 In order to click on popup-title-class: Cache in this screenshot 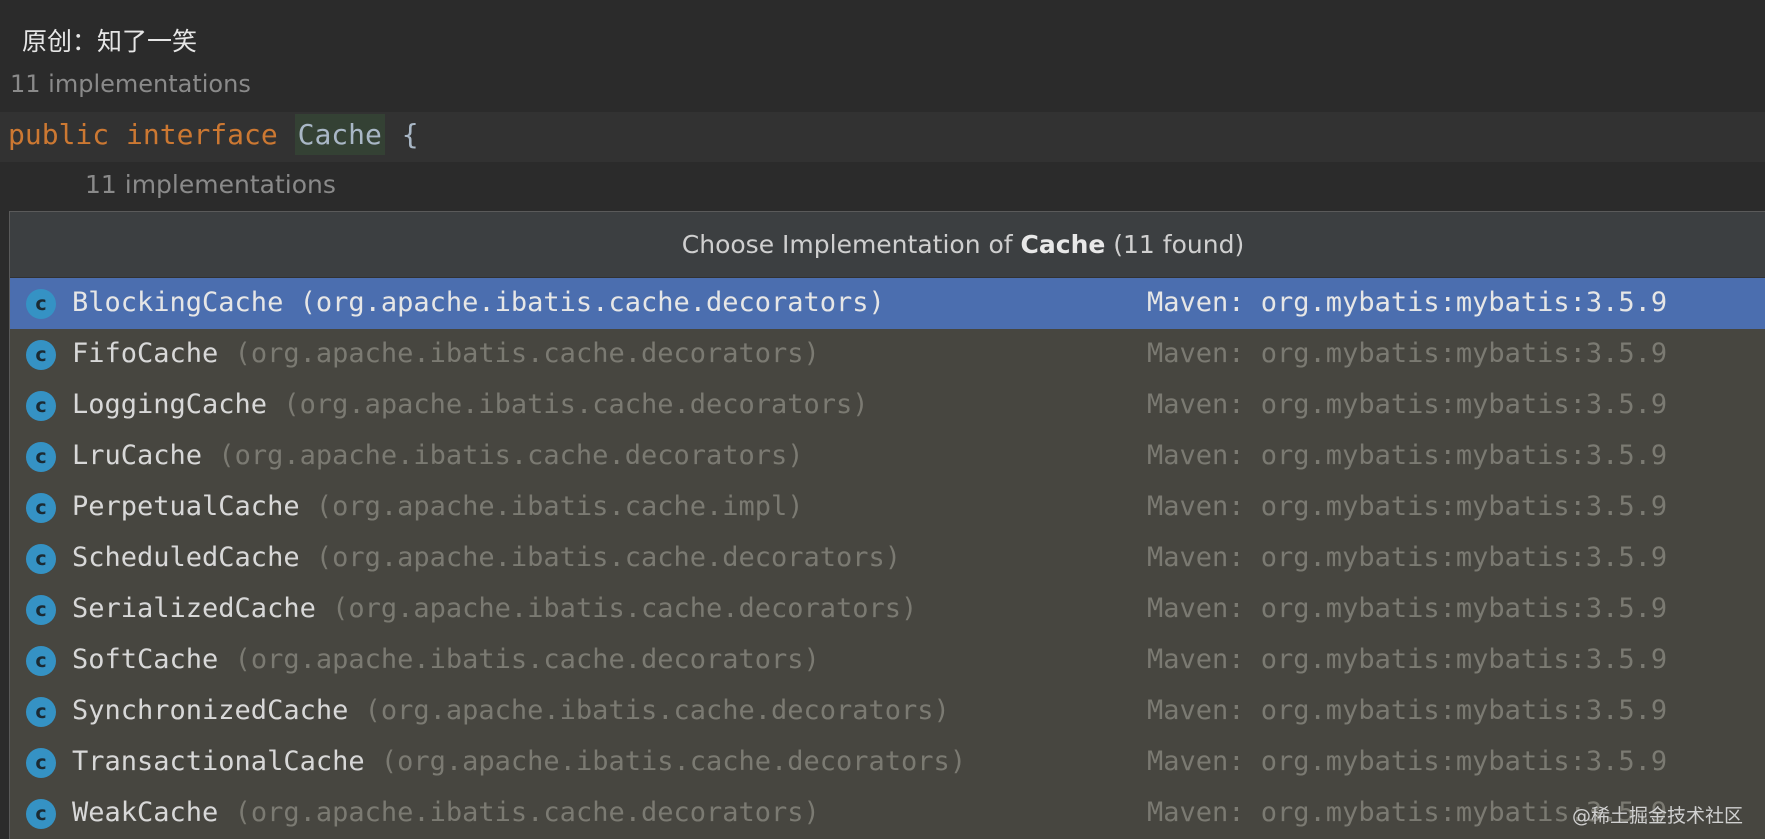, I will do `click(1063, 244)`.